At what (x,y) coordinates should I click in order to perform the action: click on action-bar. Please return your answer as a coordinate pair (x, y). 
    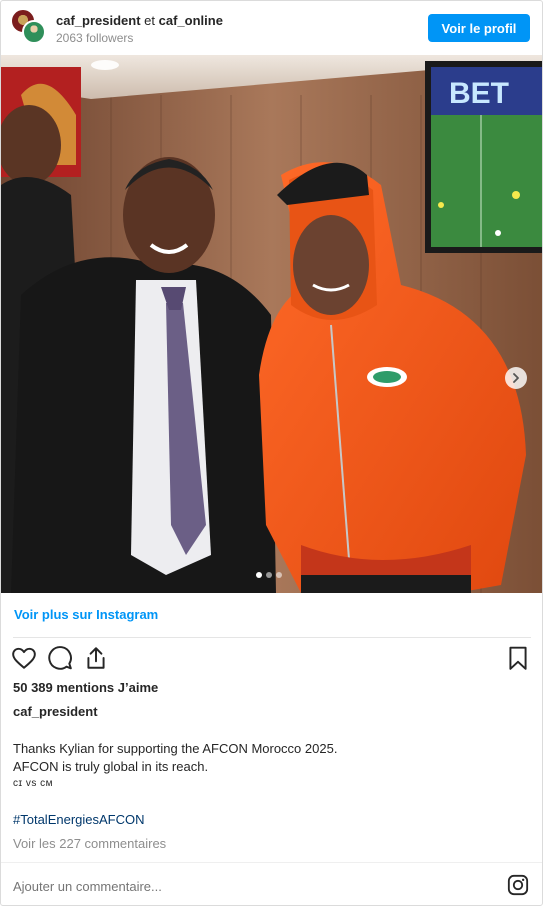
    Looking at the image, I should click on (271, 658).